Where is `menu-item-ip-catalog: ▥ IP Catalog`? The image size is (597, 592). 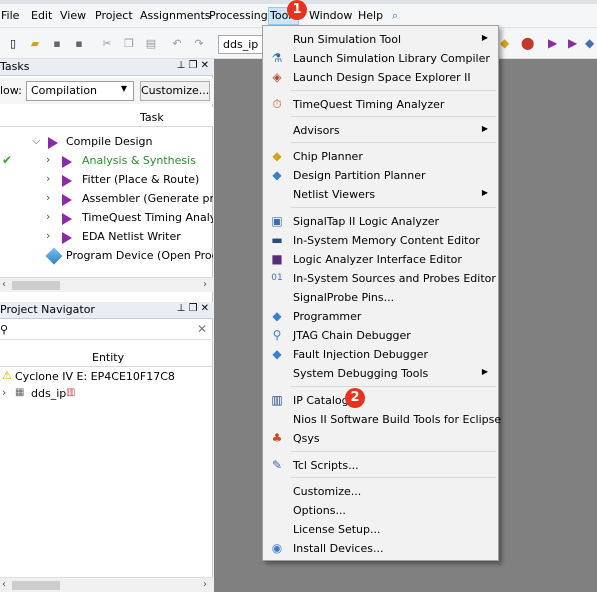 menu-item-ip-catalog: ▥ IP Catalog is located at coordinates (380, 400).